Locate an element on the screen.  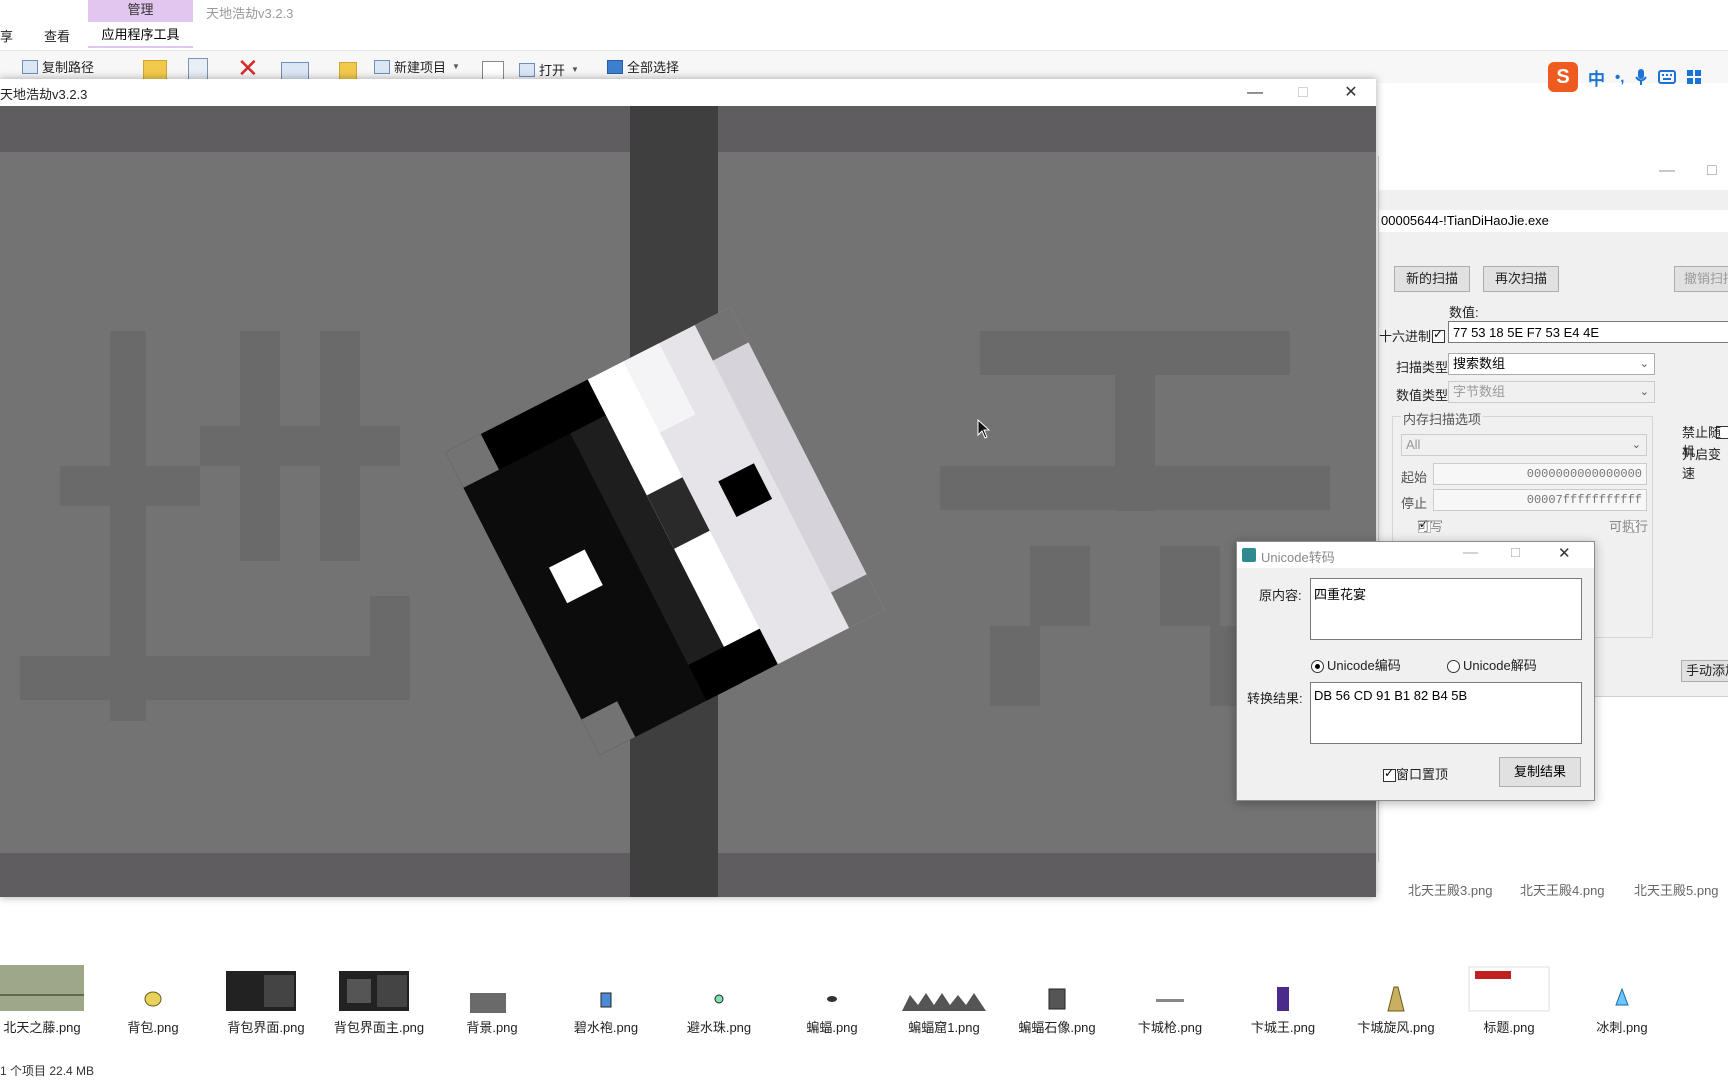
new-scan-button: 新的扫描 is located at coordinates (1432, 279).